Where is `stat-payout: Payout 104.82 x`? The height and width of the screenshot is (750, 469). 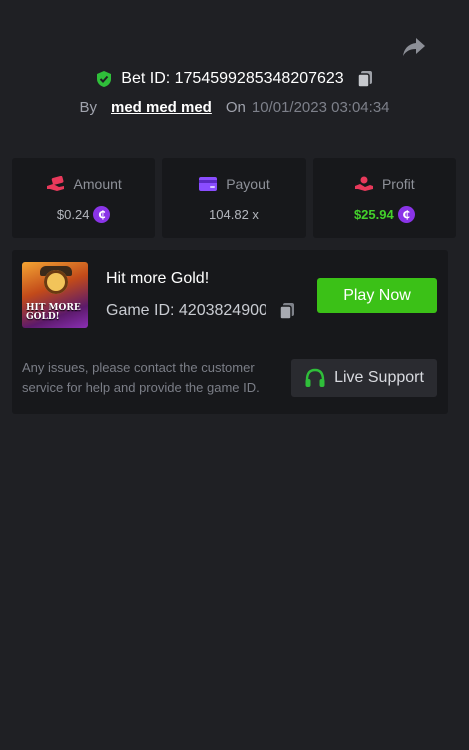
stat-payout: Payout 104.82 x is located at coordinates (234, 198).